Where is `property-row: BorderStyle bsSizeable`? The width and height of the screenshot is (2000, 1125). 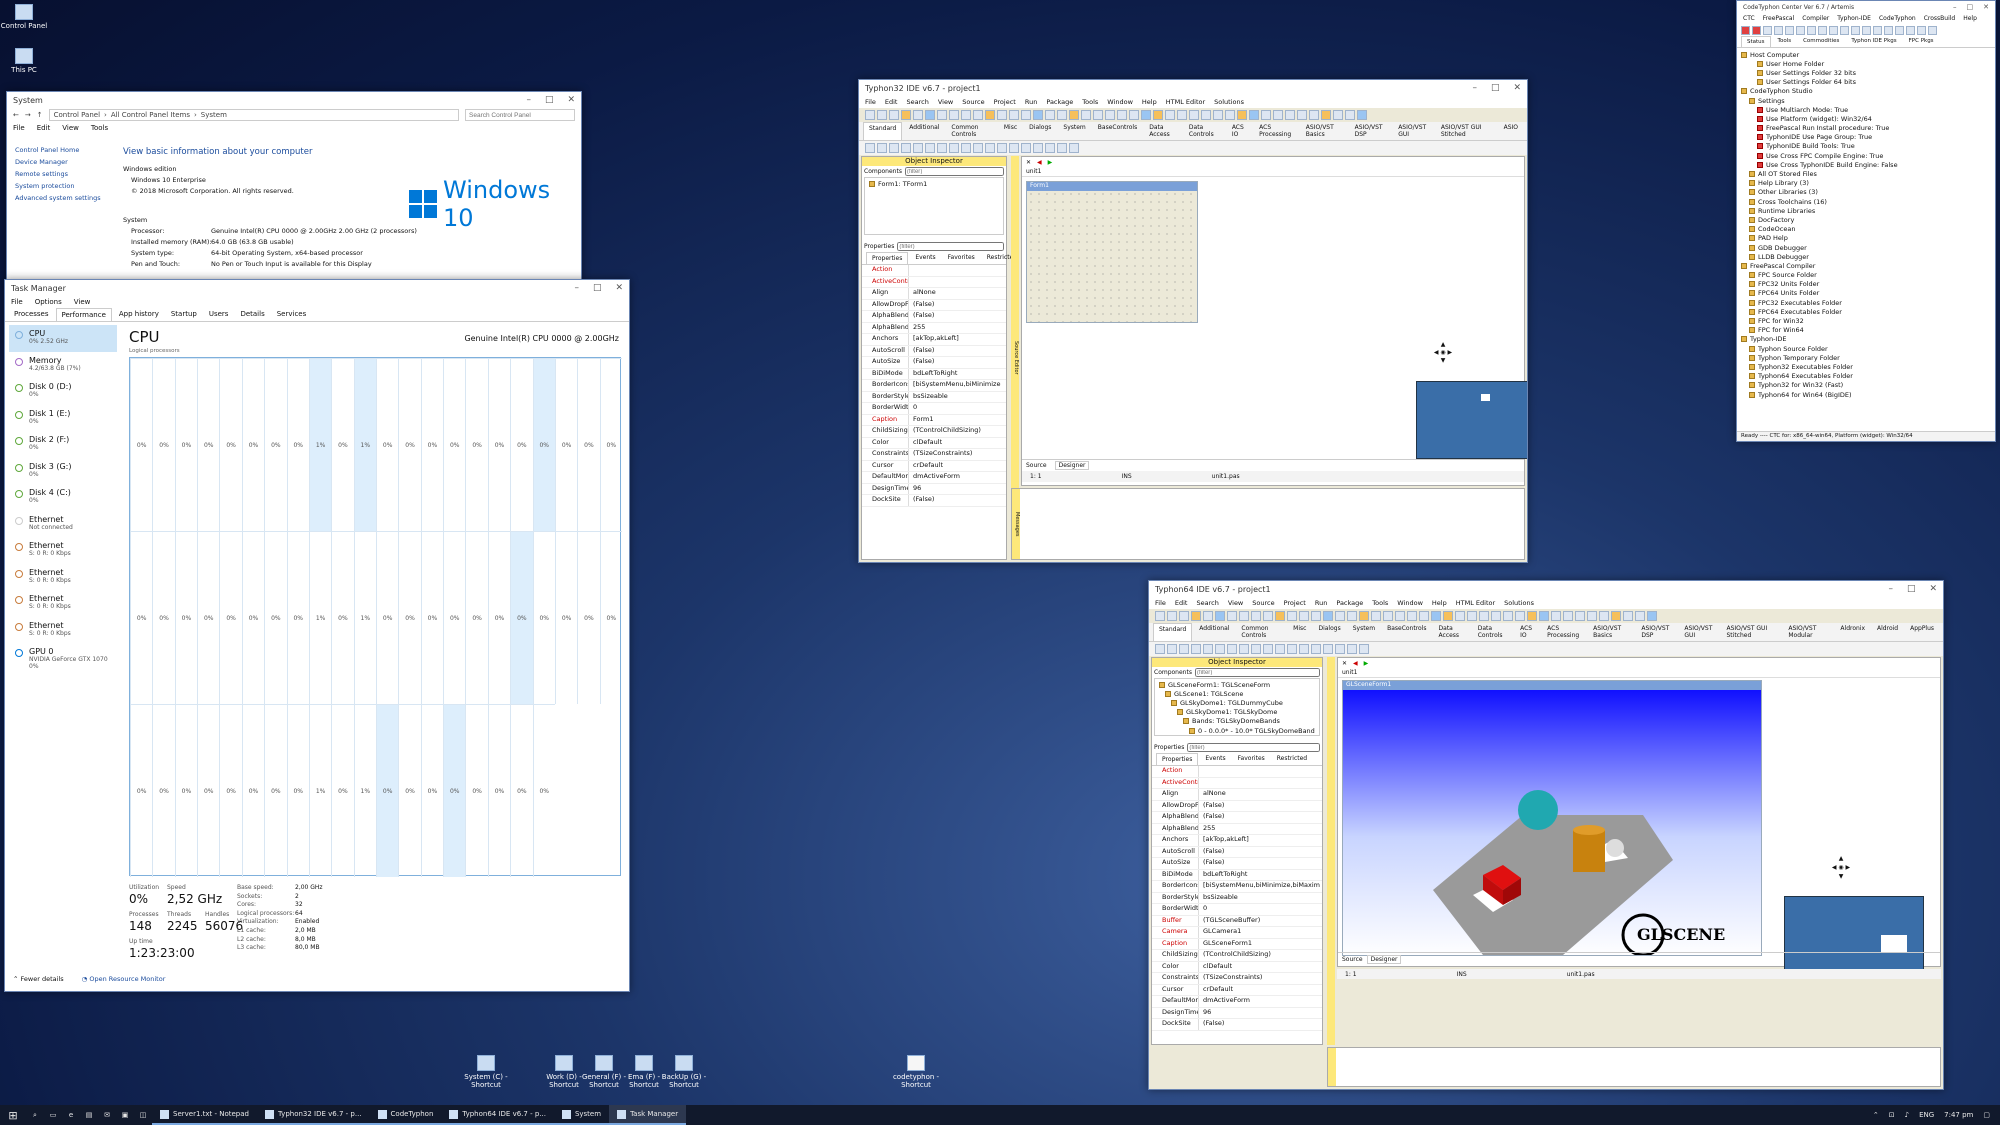
property-row: BorderStyle bsSizeable is located at coordinates (1237, 898).